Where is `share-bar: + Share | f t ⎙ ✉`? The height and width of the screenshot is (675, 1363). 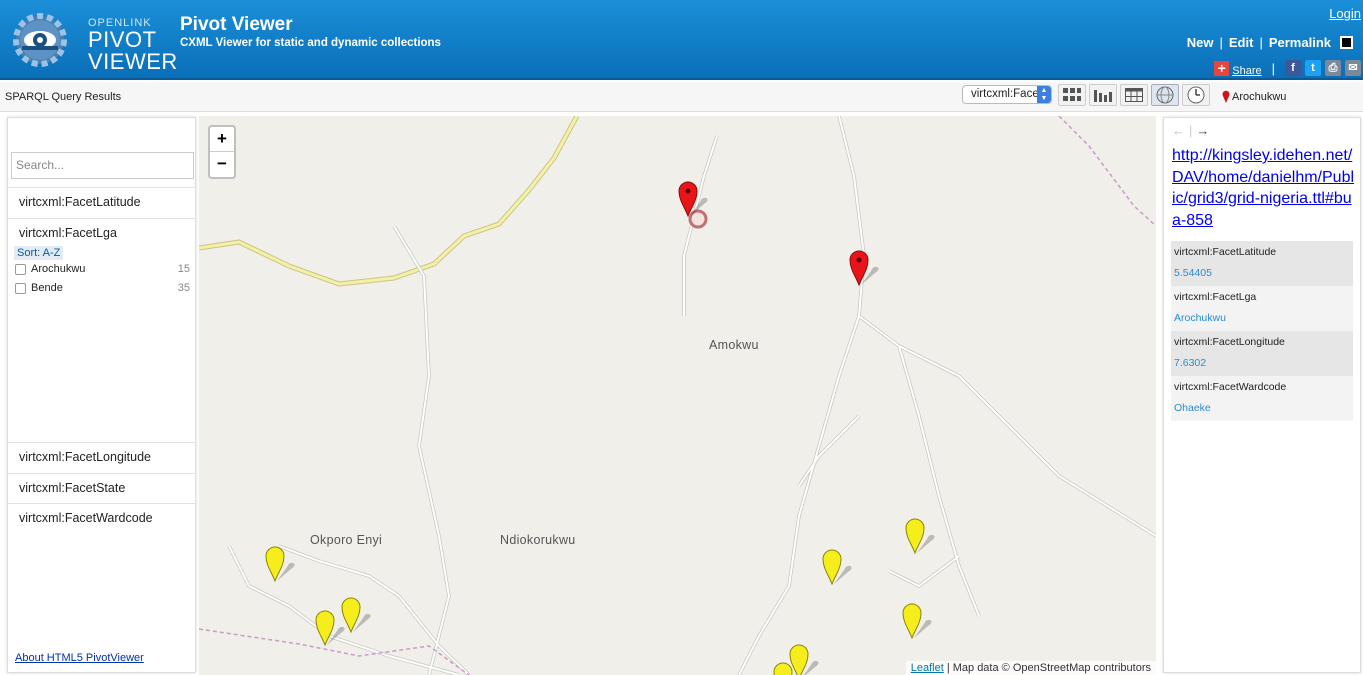 share-bar: + Share | f t ⎙ ✉ is located at coordinates (1287, 68).